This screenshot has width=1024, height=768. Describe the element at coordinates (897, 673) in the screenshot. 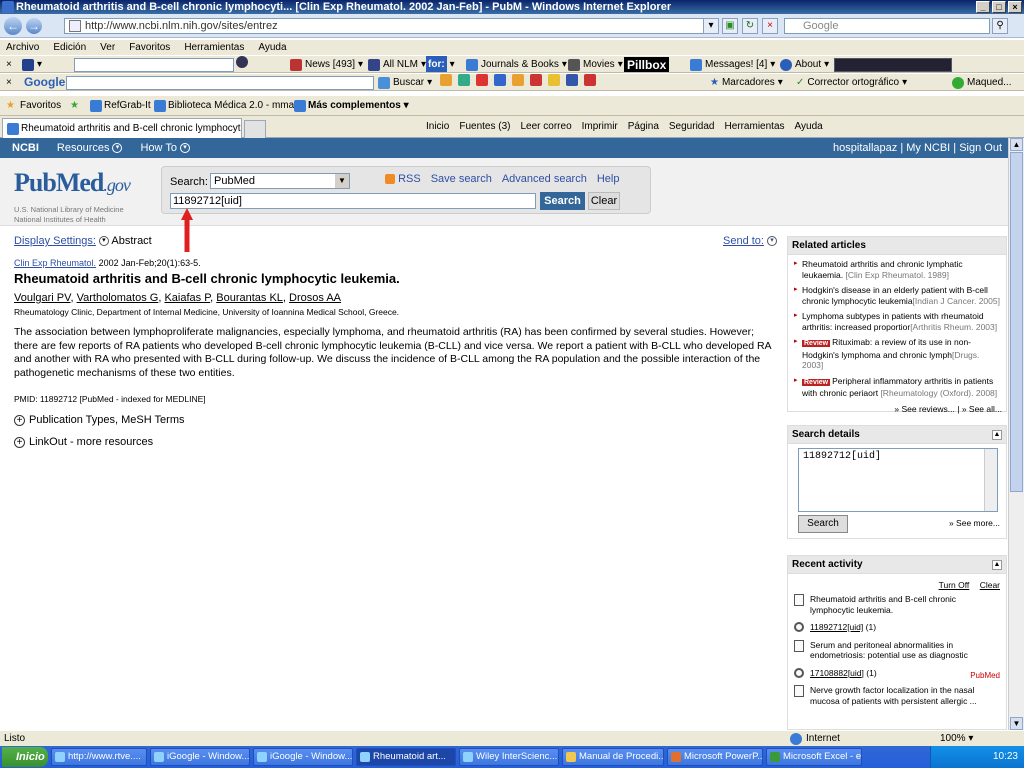

I see `recent-item: 17108882[uid] (1) PubMed` at that location.